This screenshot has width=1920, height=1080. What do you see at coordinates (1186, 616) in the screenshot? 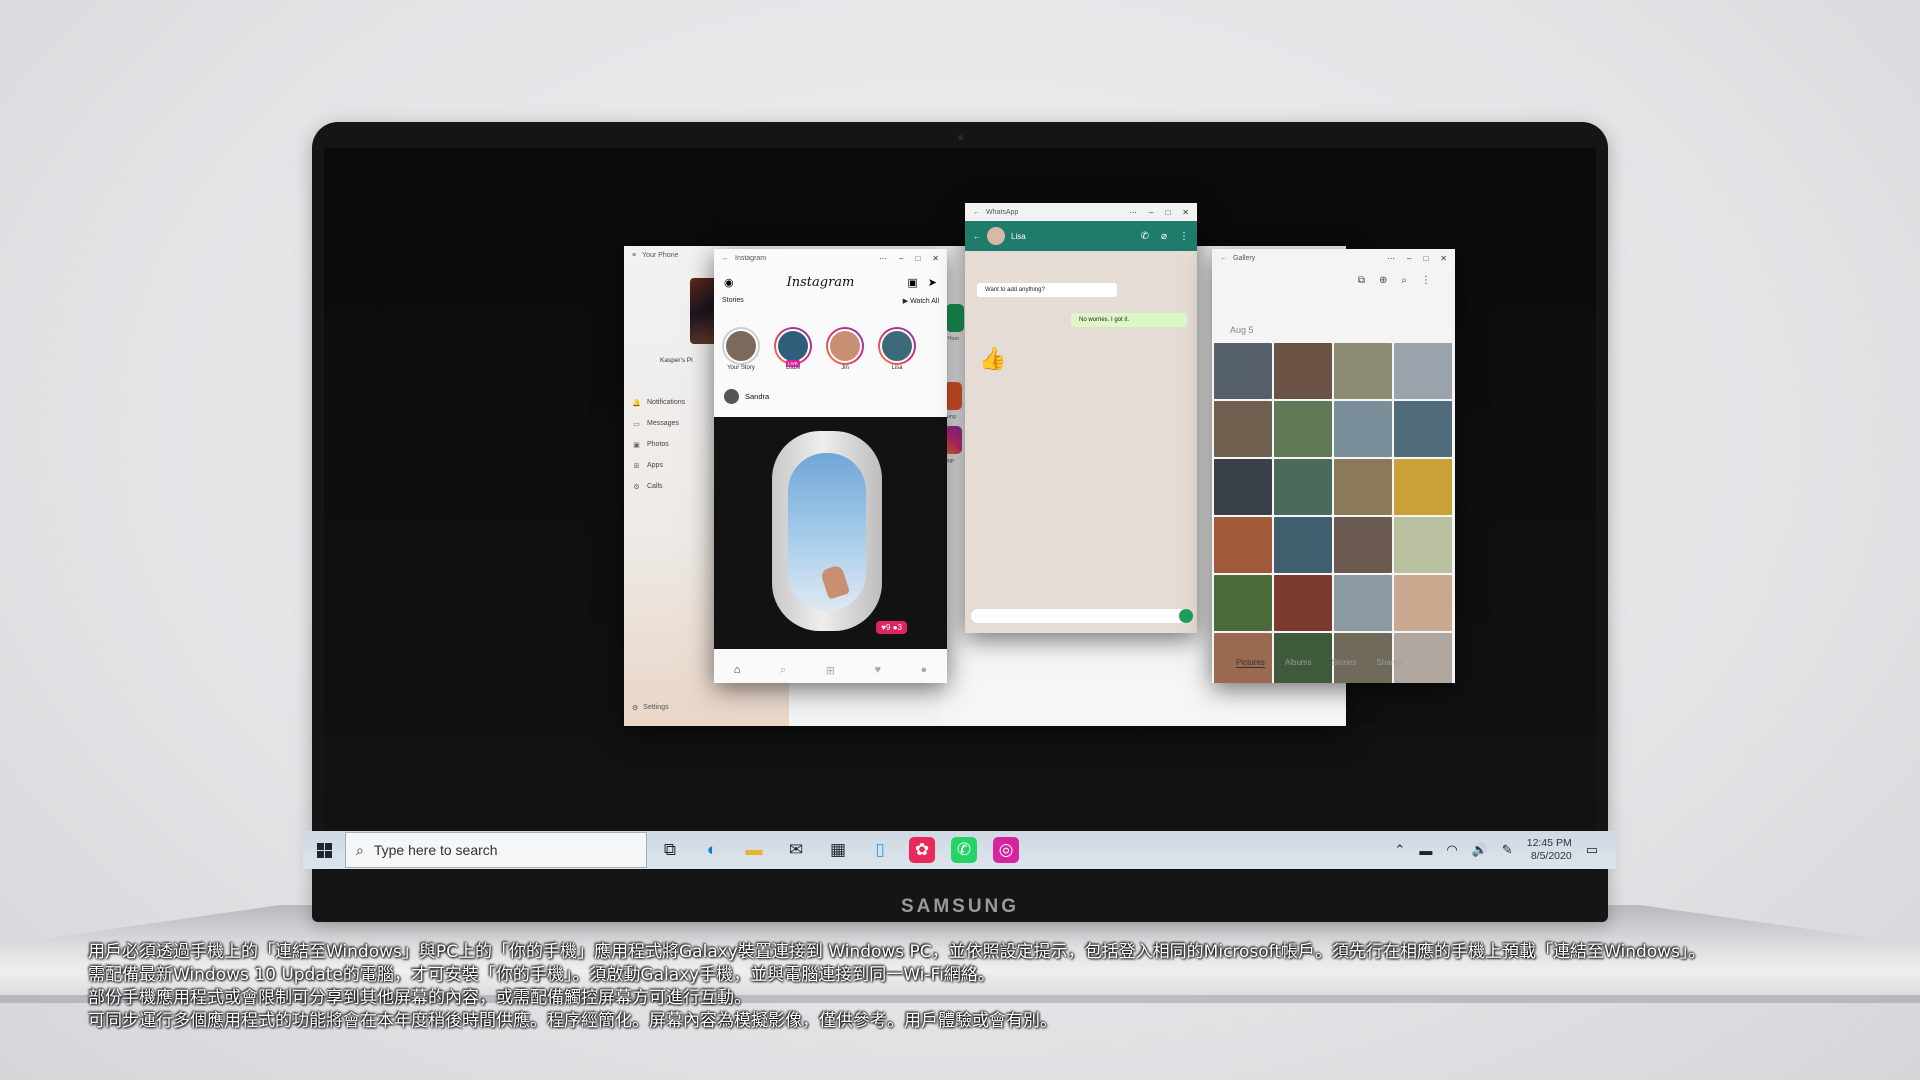
I see `send-icon` at bounding box center [1186, 616].